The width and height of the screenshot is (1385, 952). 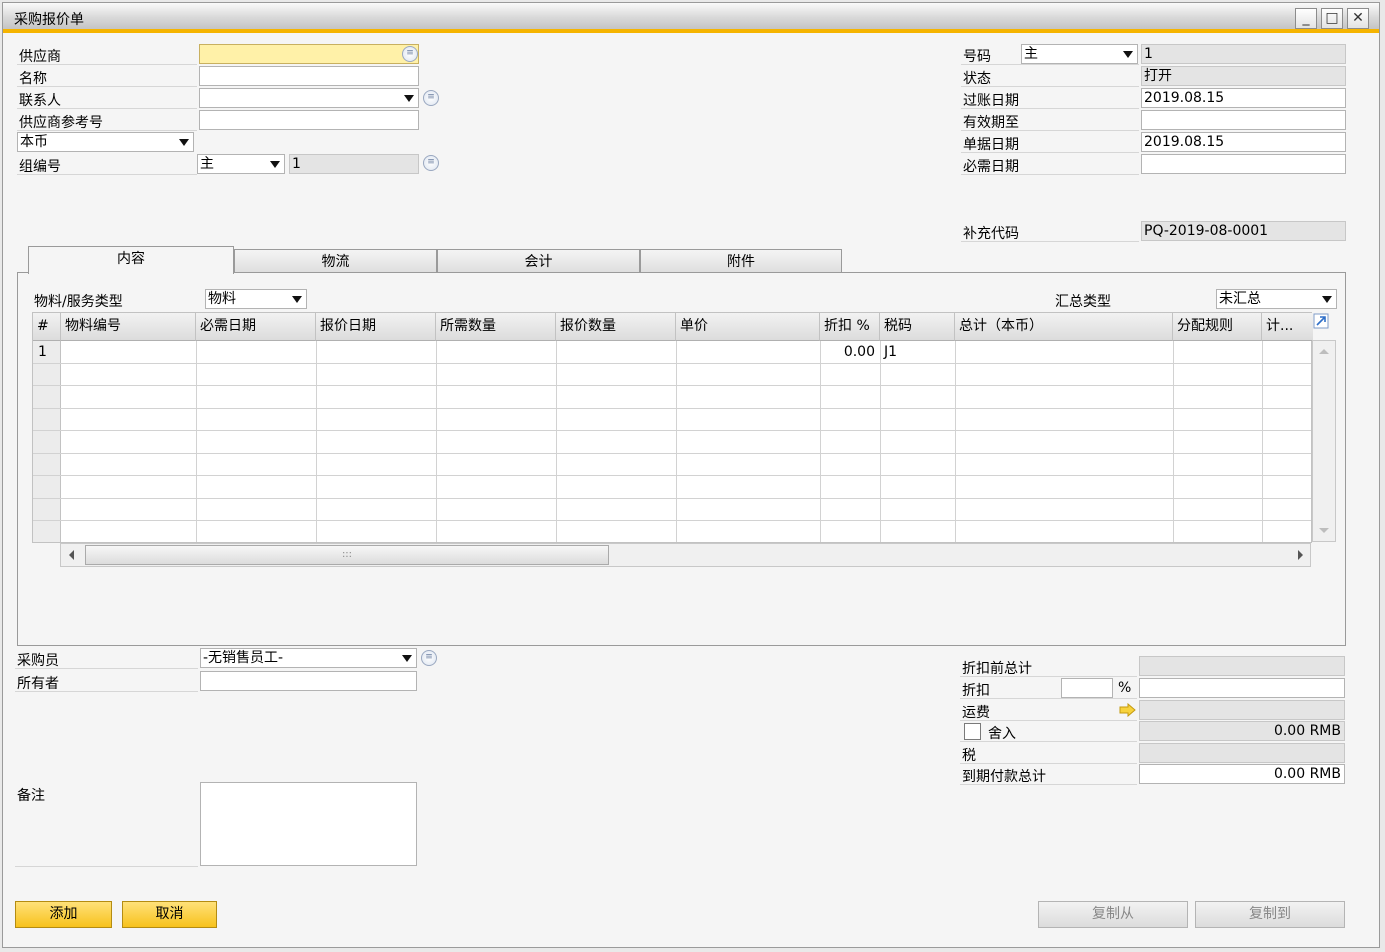 What do you see at coordinates (1243, 54) in the screenshot?
I see `doc-number-field: 1` at bounding box center [1243, 54].